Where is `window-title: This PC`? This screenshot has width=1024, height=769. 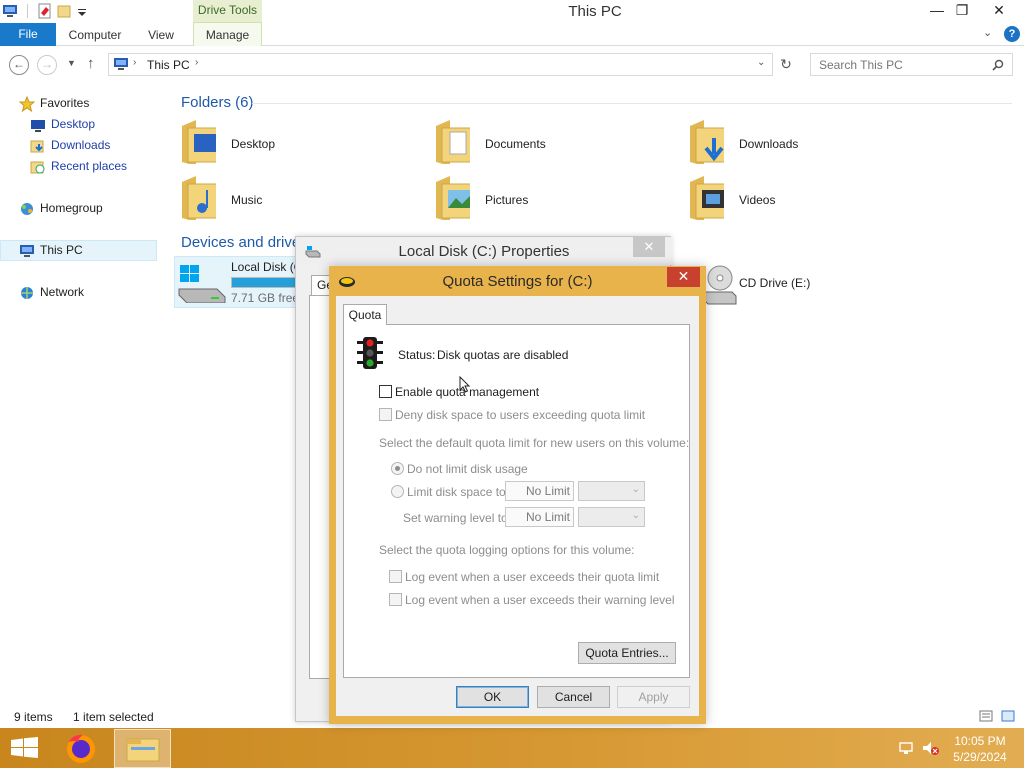 window-title: This PC is located at coordinates (595, 11).